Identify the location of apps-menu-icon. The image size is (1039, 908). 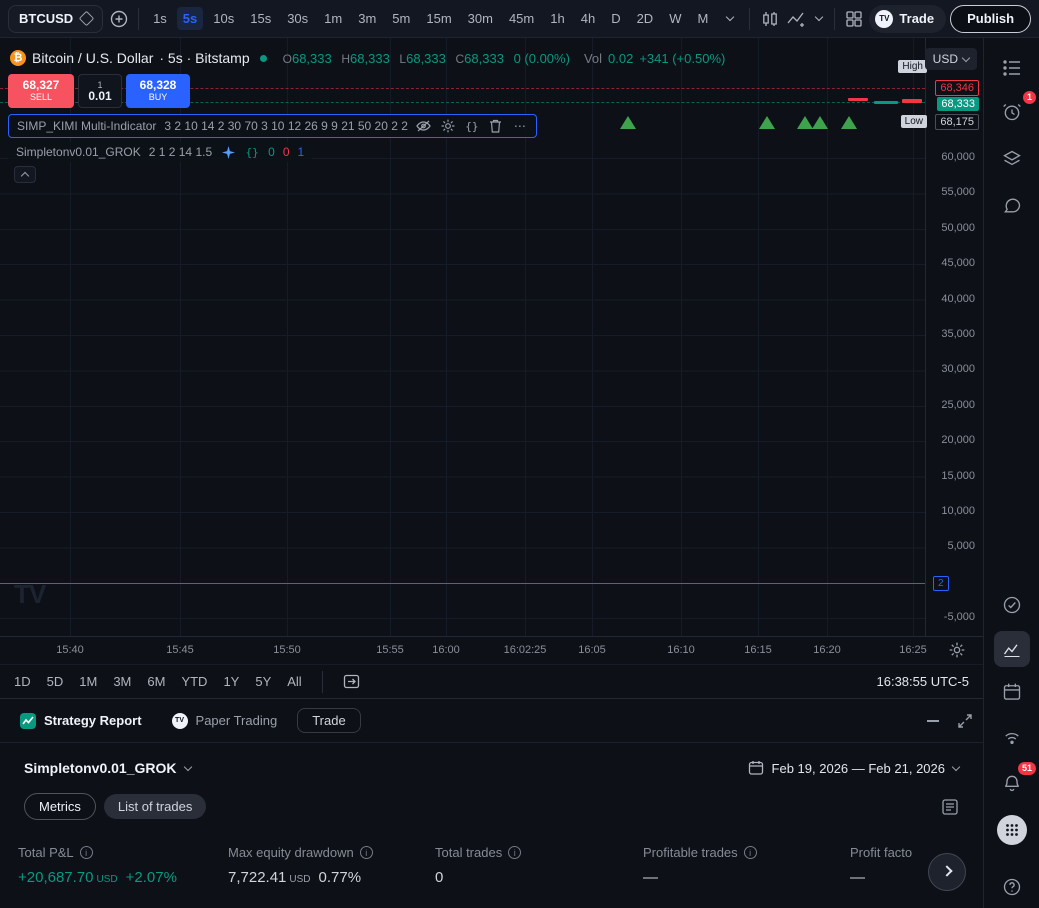
(1012, 830).